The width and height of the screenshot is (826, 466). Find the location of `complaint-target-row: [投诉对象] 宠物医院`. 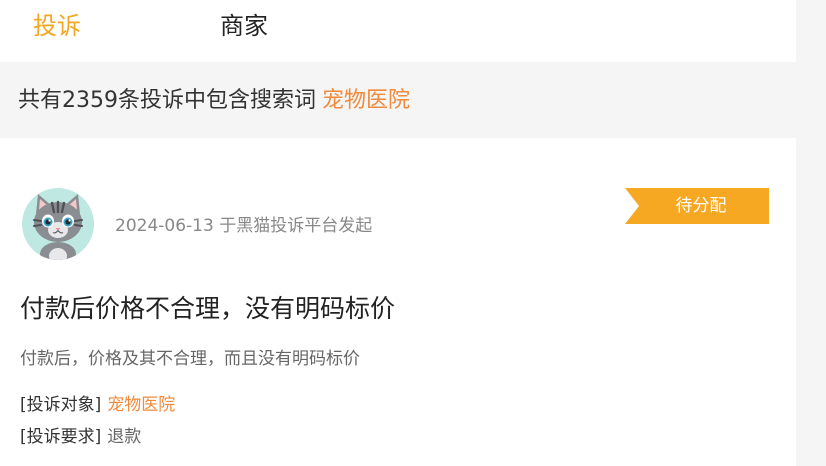

complaint-target-row: [投诉对象] 宠物医院 is located at coordinates (97, 405).